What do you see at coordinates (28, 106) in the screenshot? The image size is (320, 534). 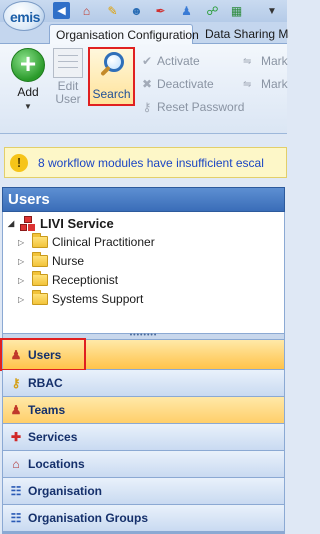 I see `chevron-down-icon: ▼` at bounding box center [28, 106].